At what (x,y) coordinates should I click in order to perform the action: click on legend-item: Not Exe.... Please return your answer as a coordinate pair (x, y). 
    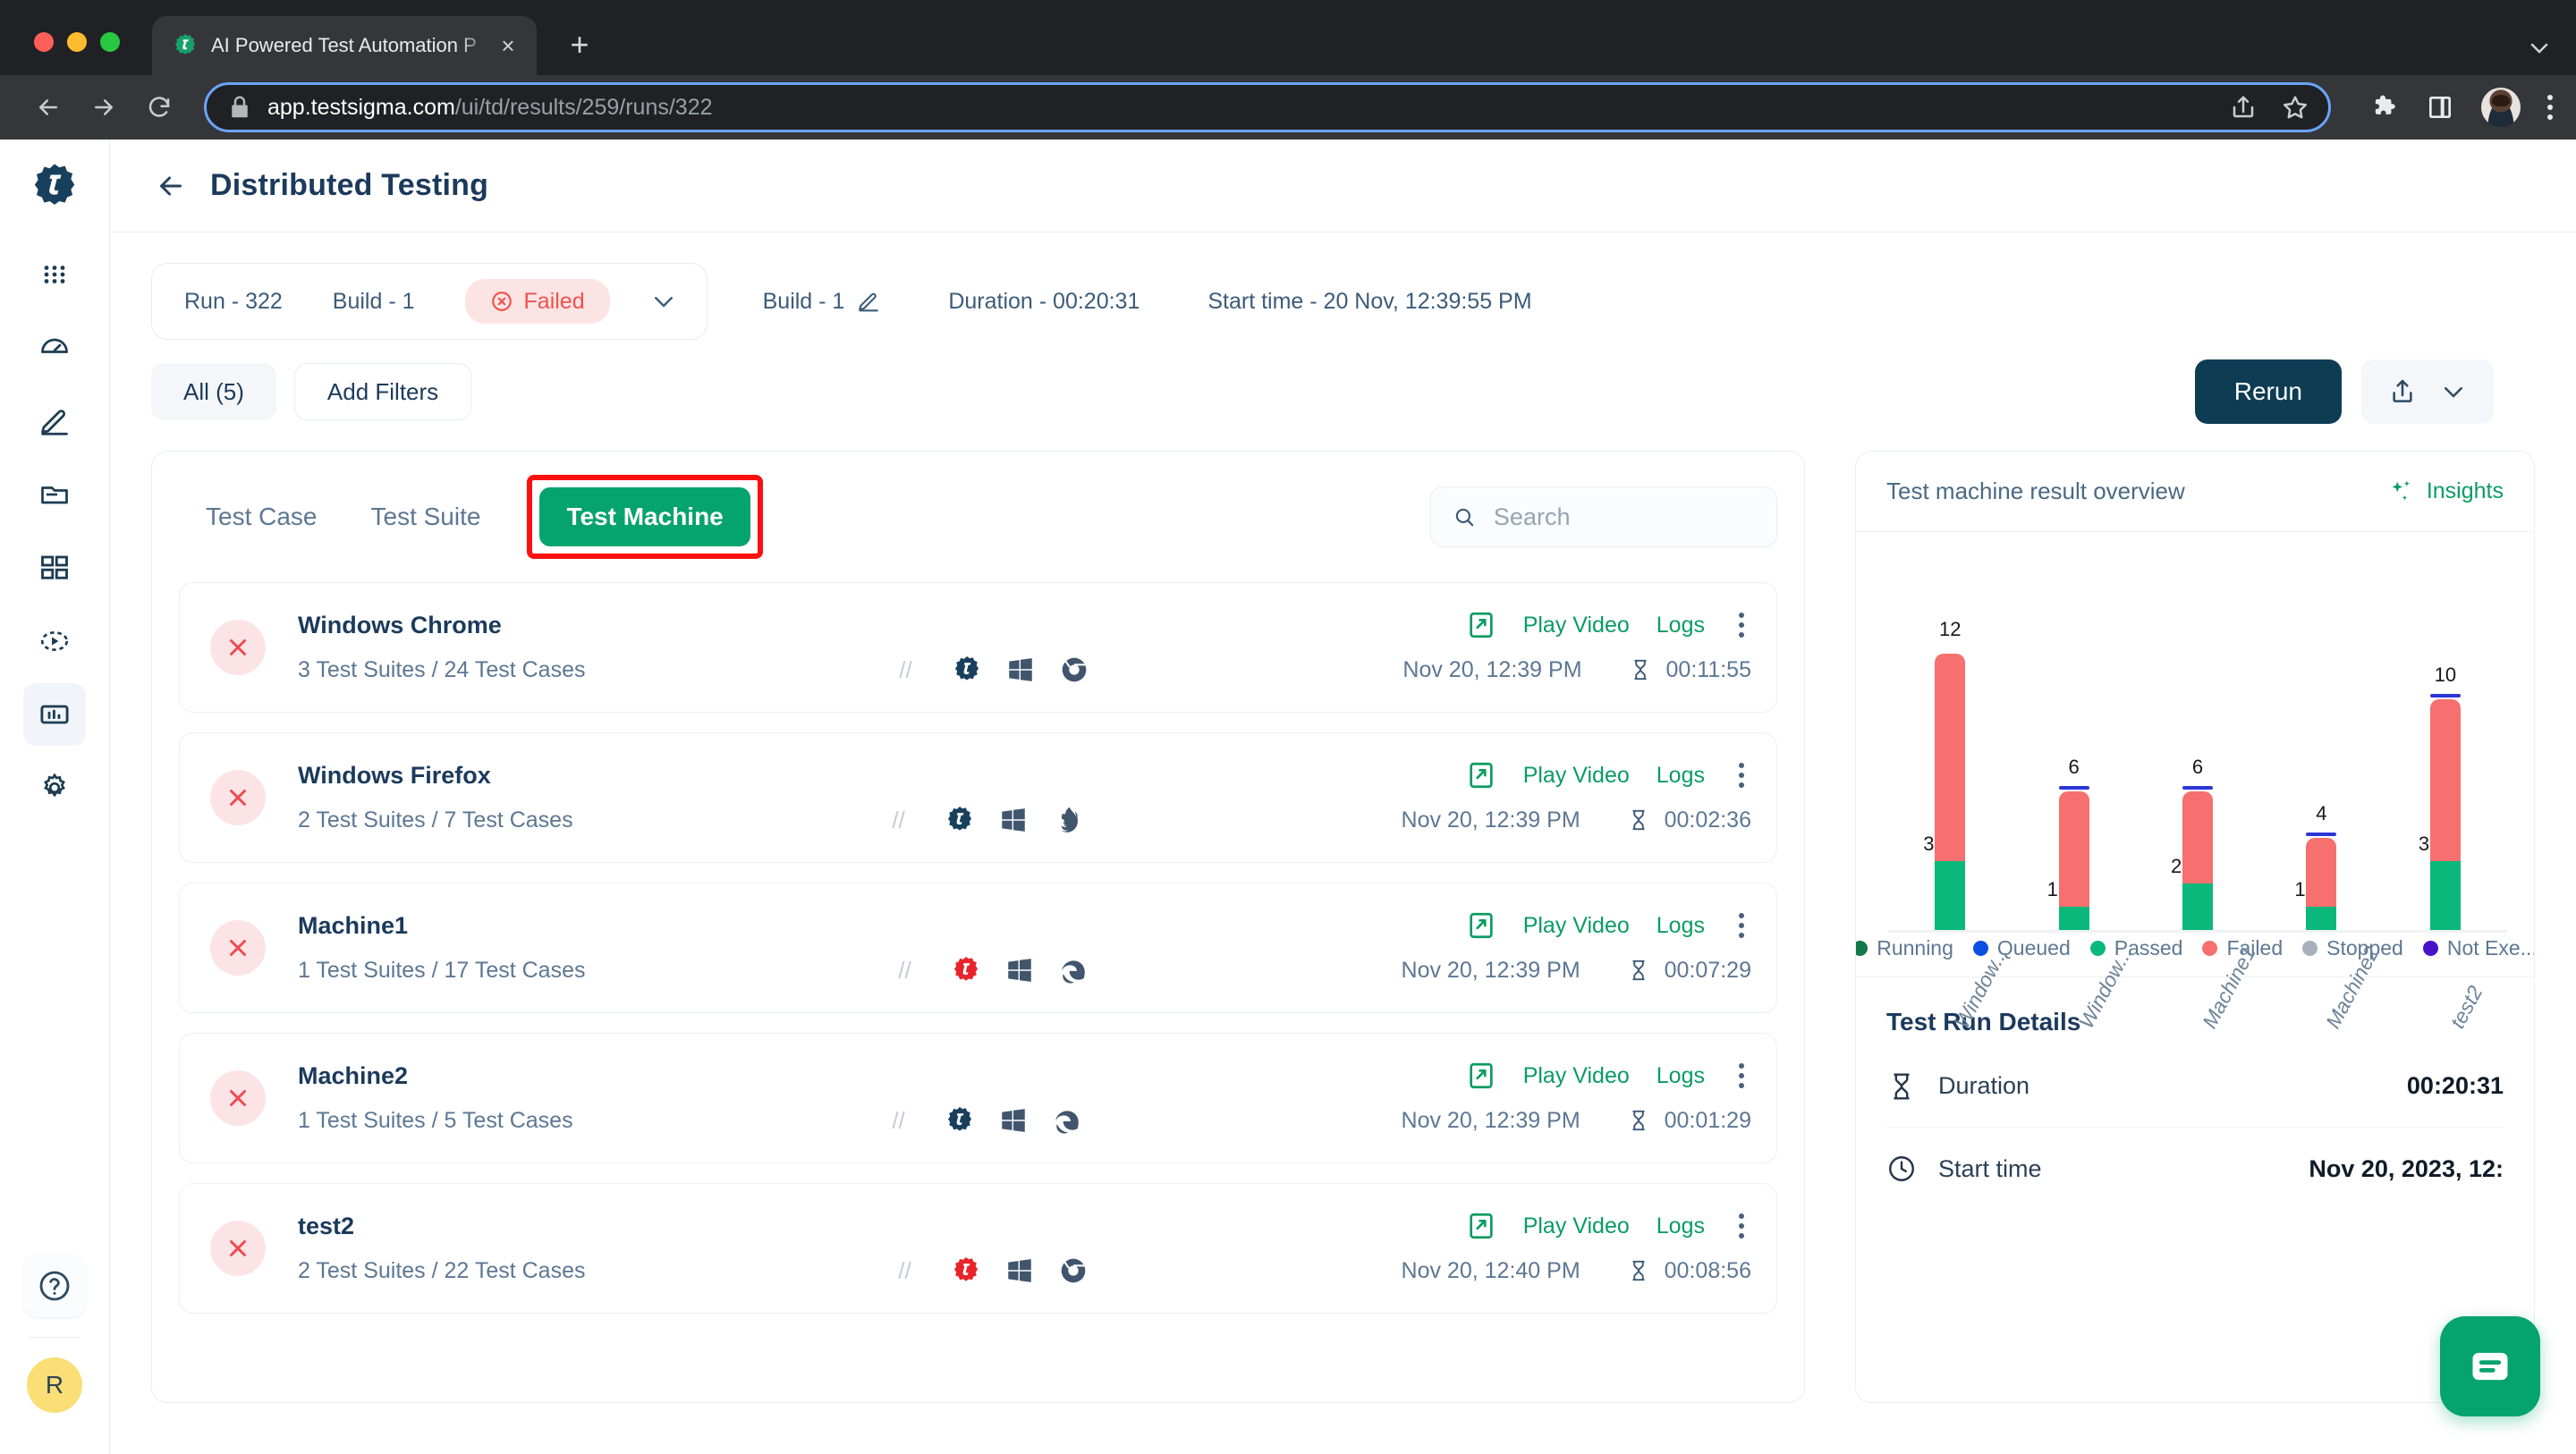
    Looking at the image, I should click on (2478, 948).